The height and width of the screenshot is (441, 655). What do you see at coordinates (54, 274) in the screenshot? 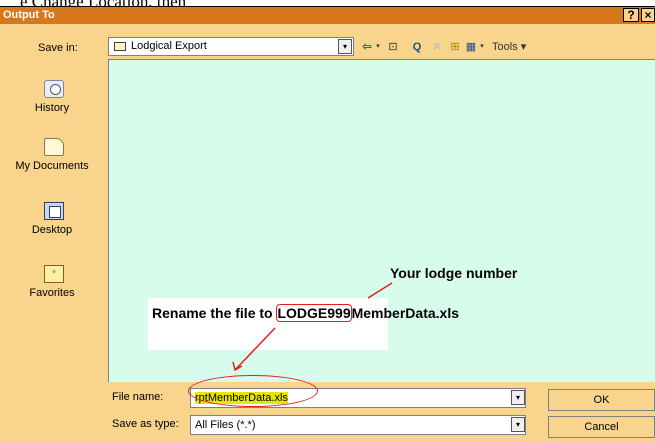
I see `favorites-icon: *` at bounding box center [54, 274].